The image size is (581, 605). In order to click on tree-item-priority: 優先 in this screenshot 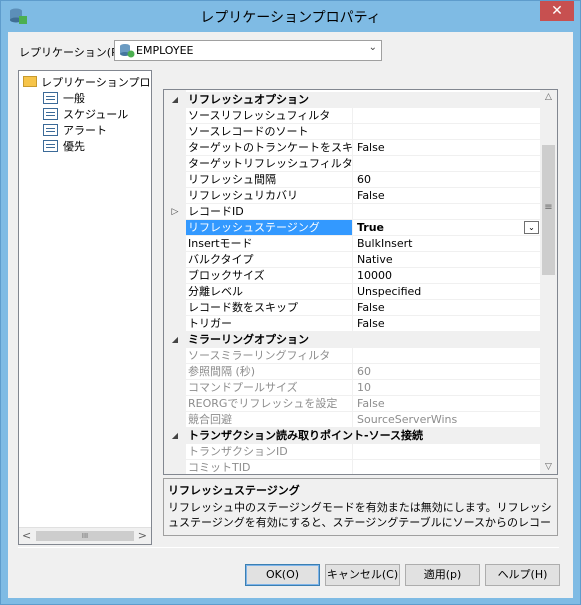, I will do `click(64, 146)`.